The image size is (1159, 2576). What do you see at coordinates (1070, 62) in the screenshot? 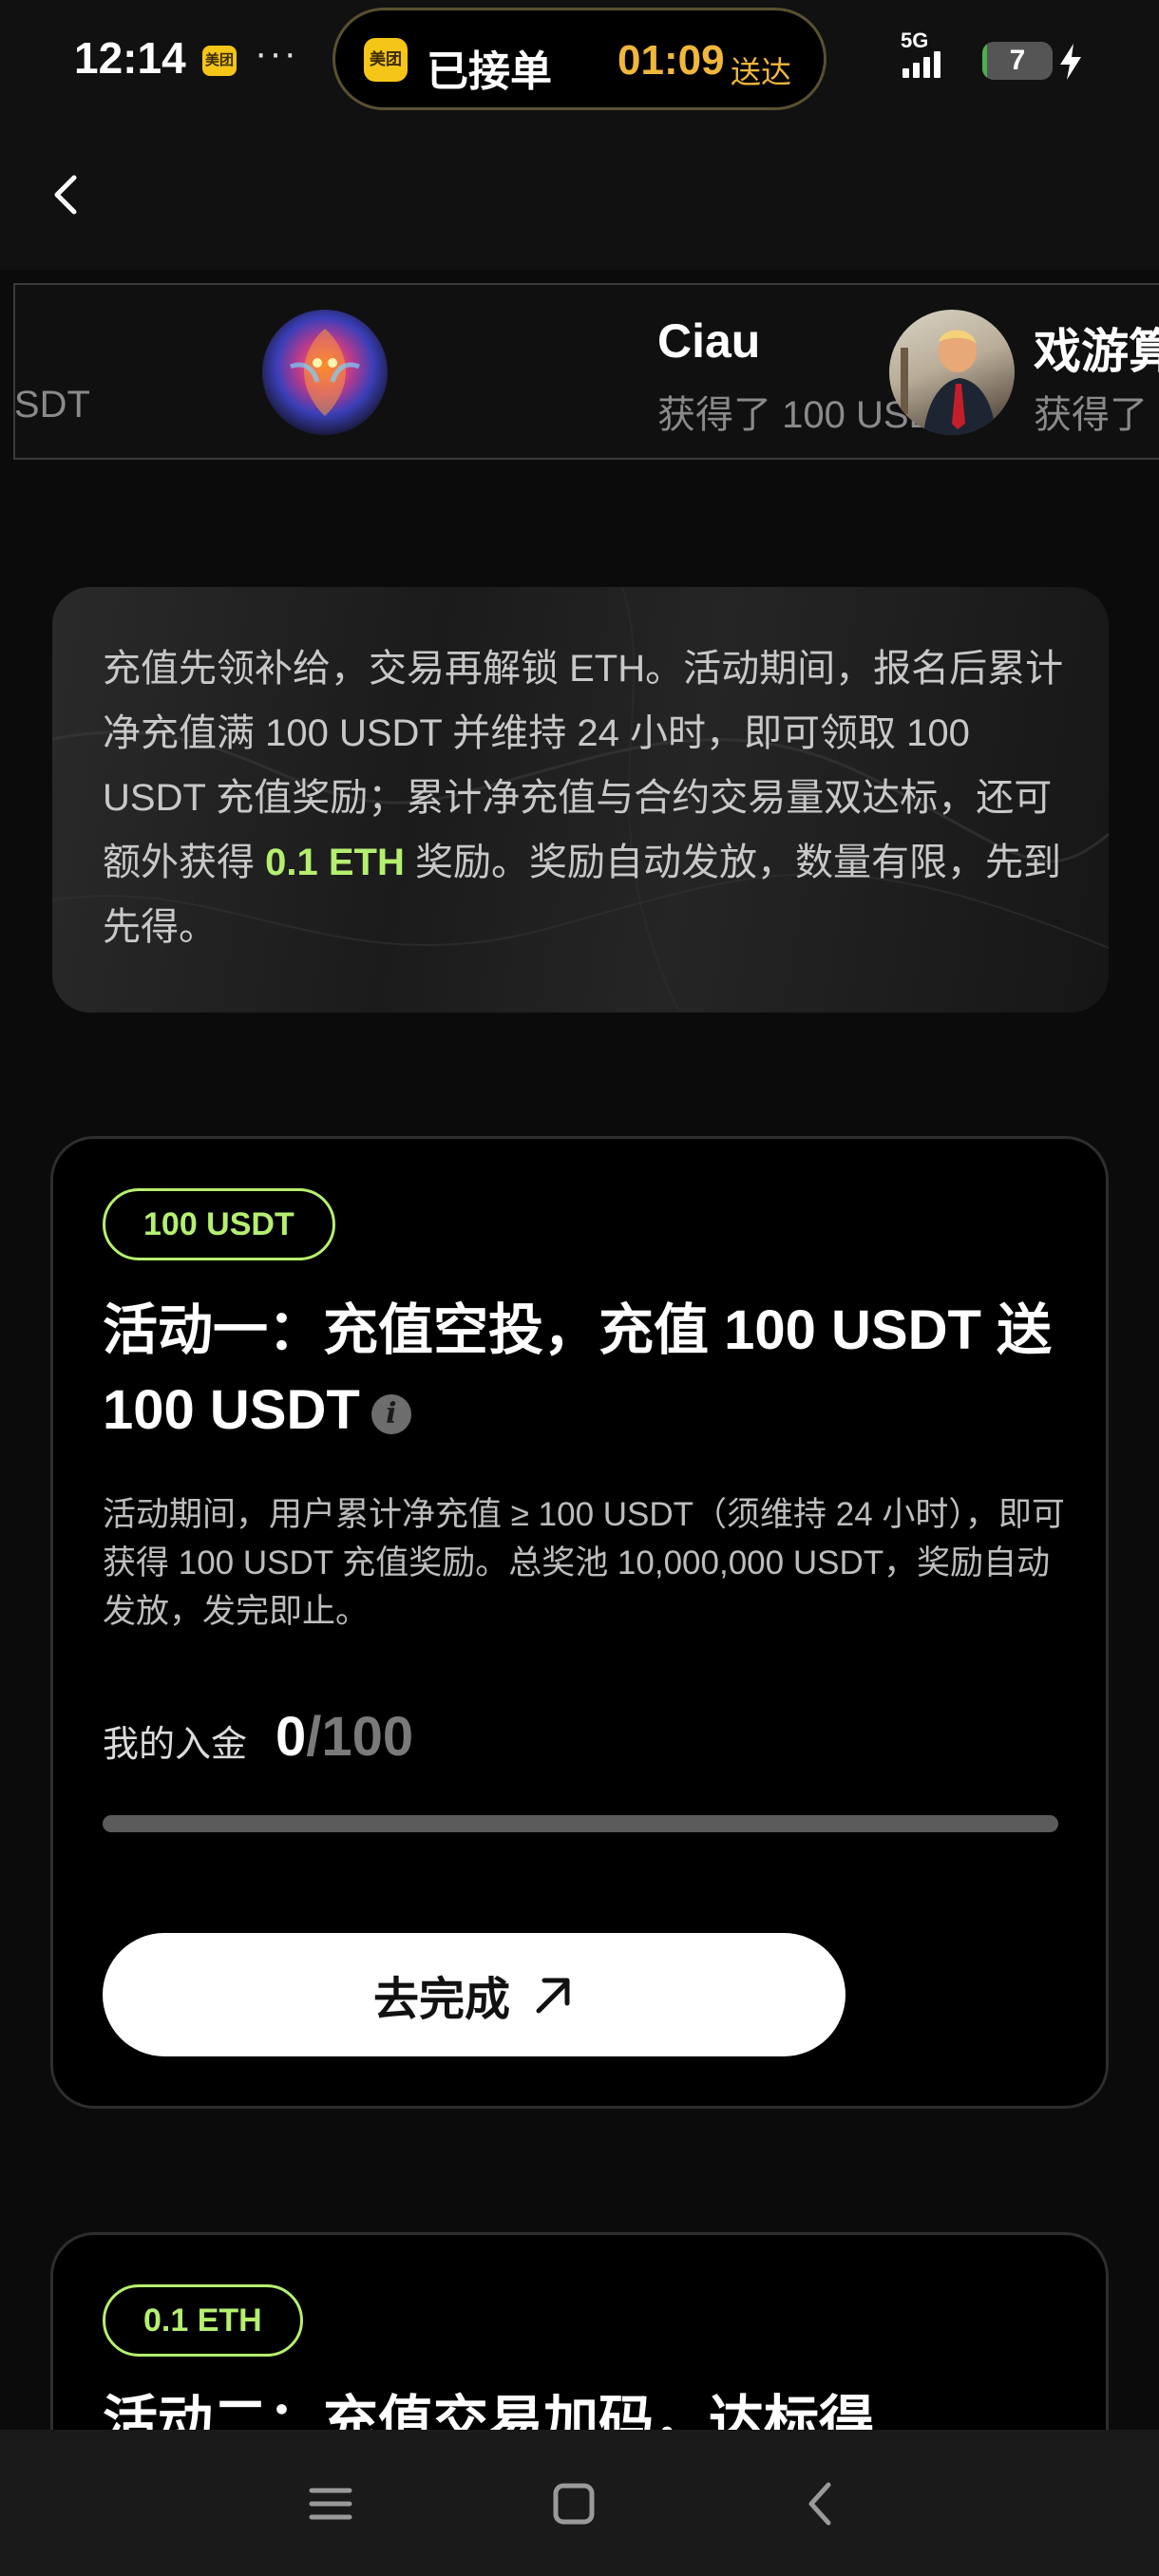
I see `charging-bolt-icon` at bounding box center [1070, 62].